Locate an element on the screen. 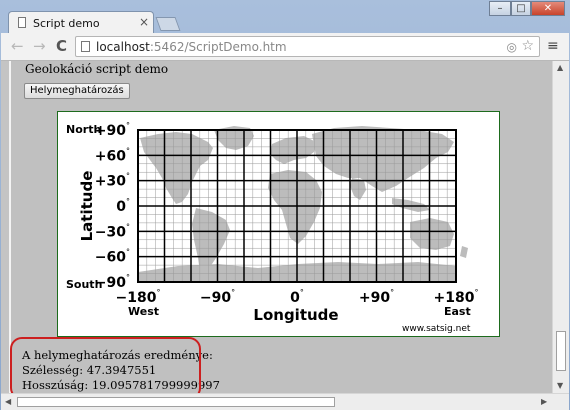 The width and height of the screenshot is (570, 410). reload-icon: C is located at coordinates (61, 46).